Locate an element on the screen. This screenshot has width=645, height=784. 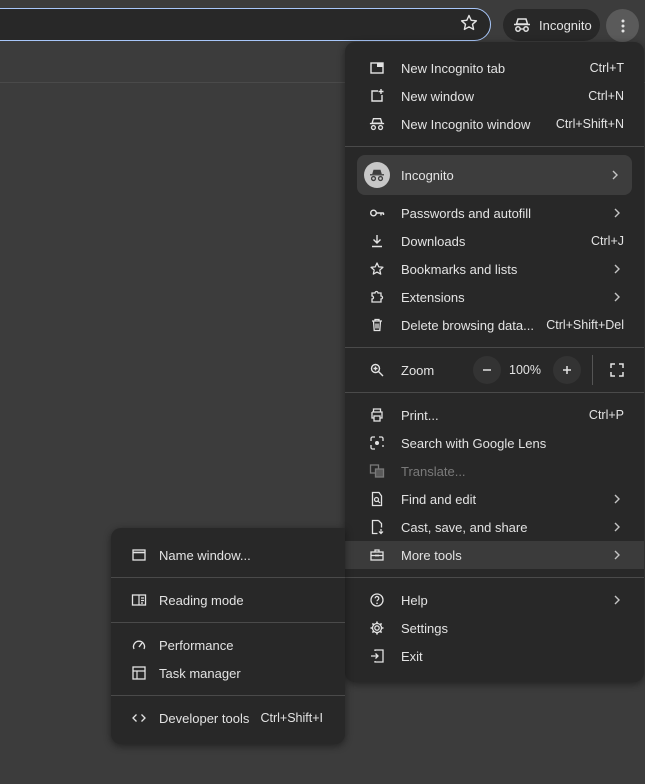
submenu-item-reading-mode: Reading mode is located at coordinates (228, 600).